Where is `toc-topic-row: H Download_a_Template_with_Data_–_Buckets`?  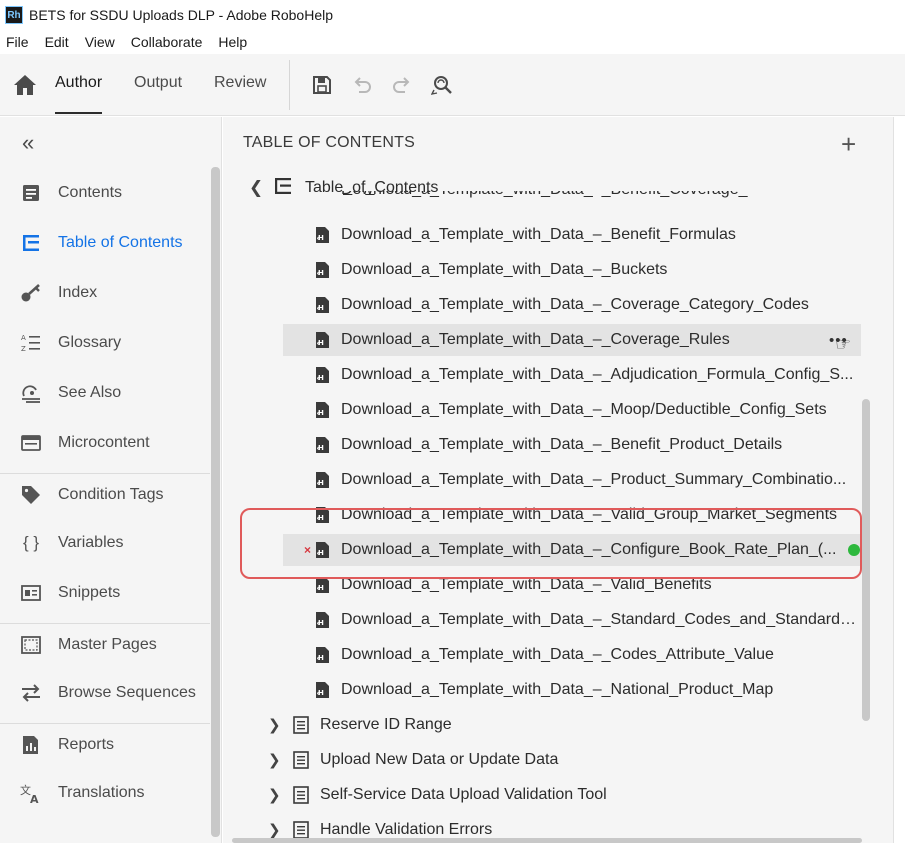
toc-topic-row: H Download_a_Template_with_Data_–_Buckets is located at coordinates (572, 270).